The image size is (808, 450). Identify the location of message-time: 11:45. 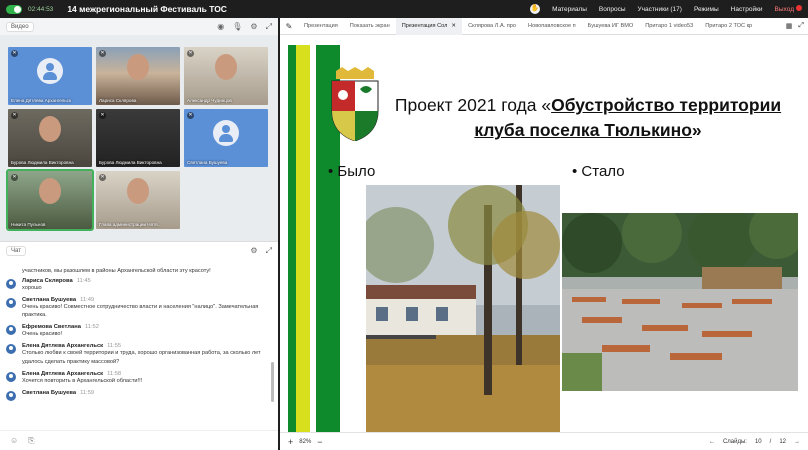
(83, 281).